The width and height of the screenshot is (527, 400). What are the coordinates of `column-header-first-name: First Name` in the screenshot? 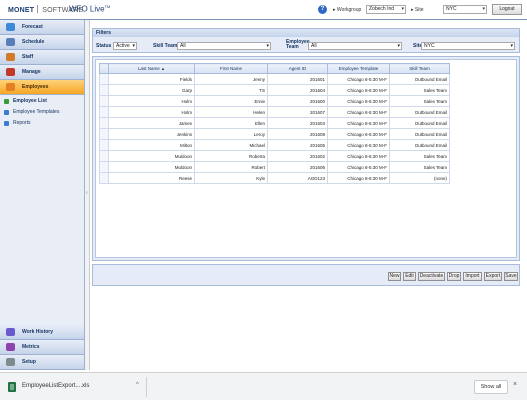 It's located at (231, 68).